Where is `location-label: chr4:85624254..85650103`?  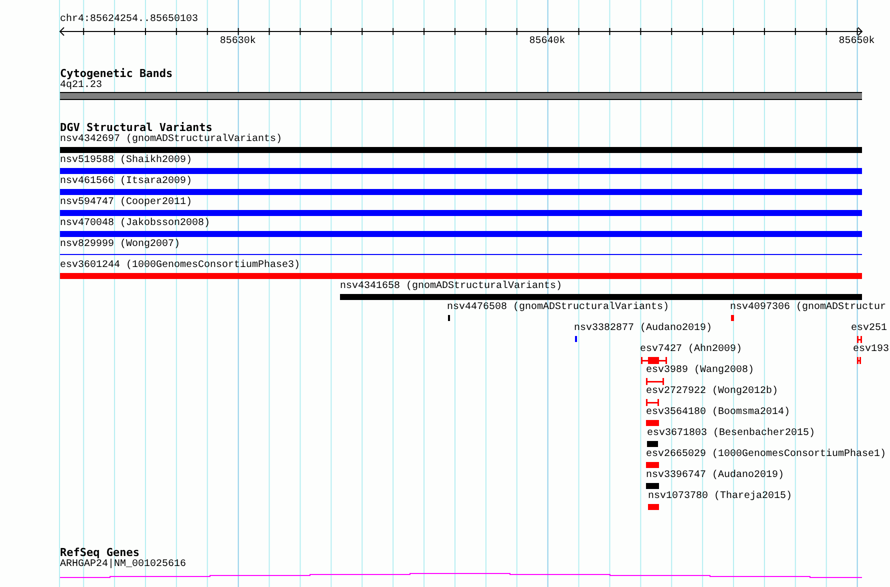
location-label: chr4:85624254..85650103 is located at coordinates (129, 20).